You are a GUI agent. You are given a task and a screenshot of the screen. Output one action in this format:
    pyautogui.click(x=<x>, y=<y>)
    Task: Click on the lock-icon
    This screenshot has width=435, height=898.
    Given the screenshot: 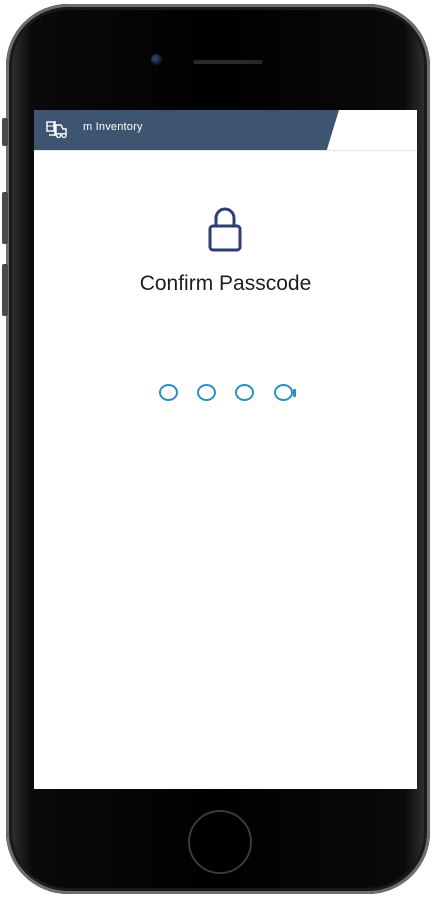 What is the action you would take?
    pyautogui.click(x=225, y=229)
    